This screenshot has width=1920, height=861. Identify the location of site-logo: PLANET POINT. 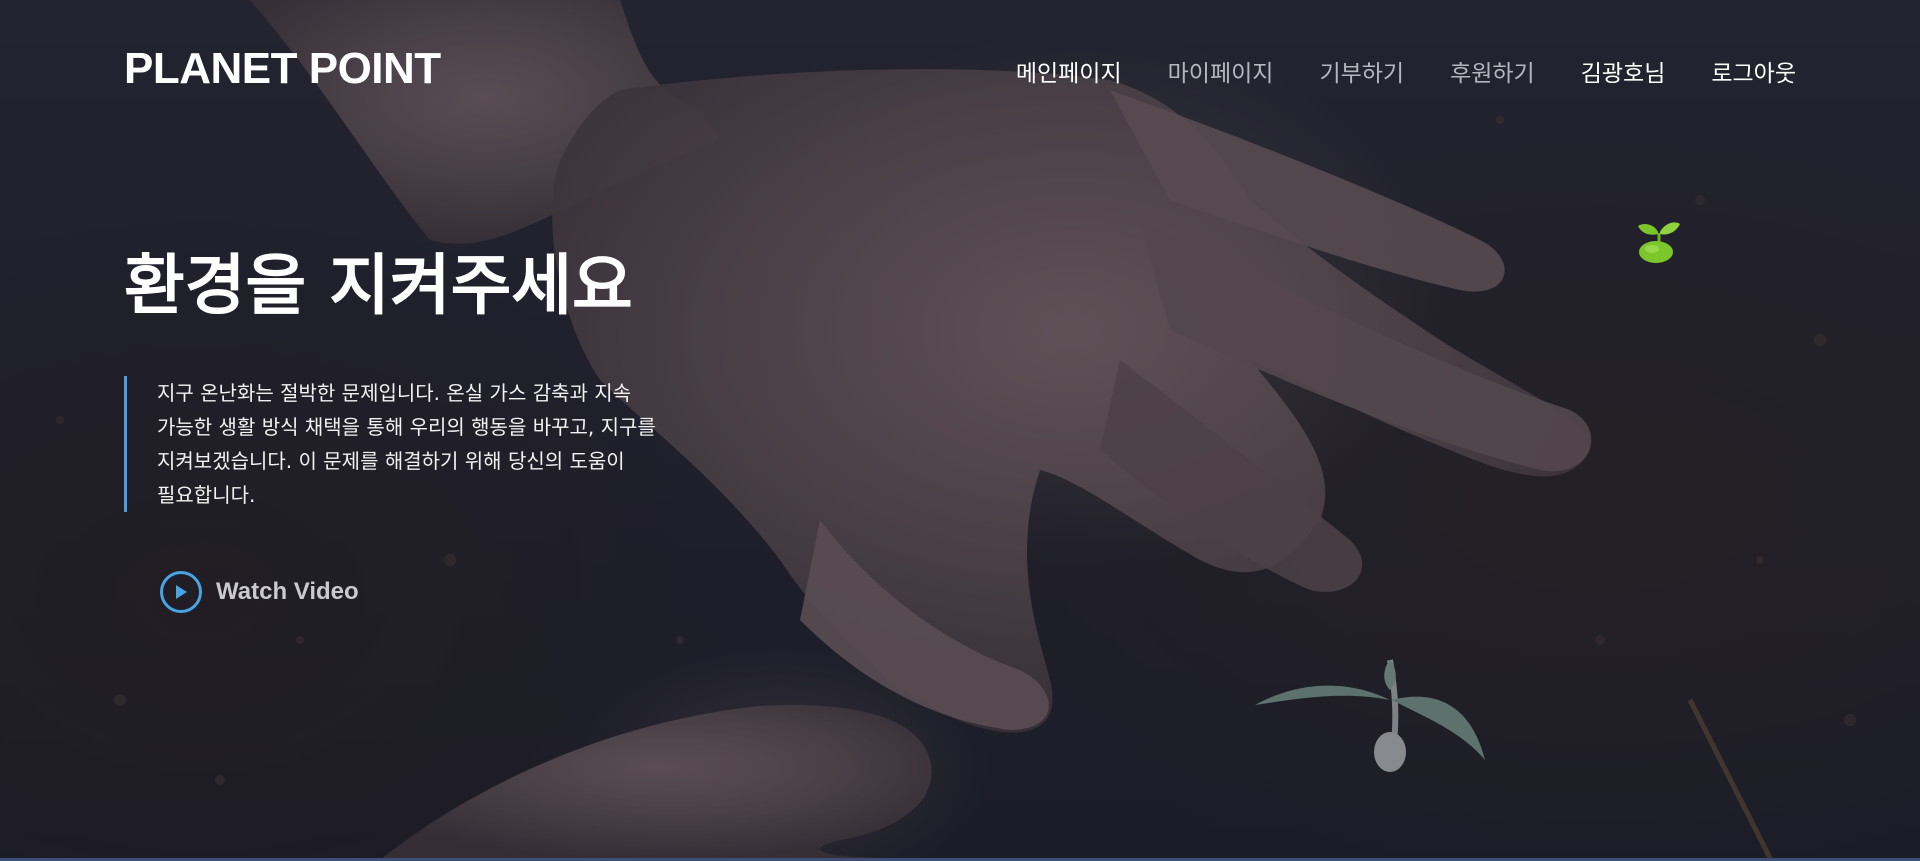
(282, 69).